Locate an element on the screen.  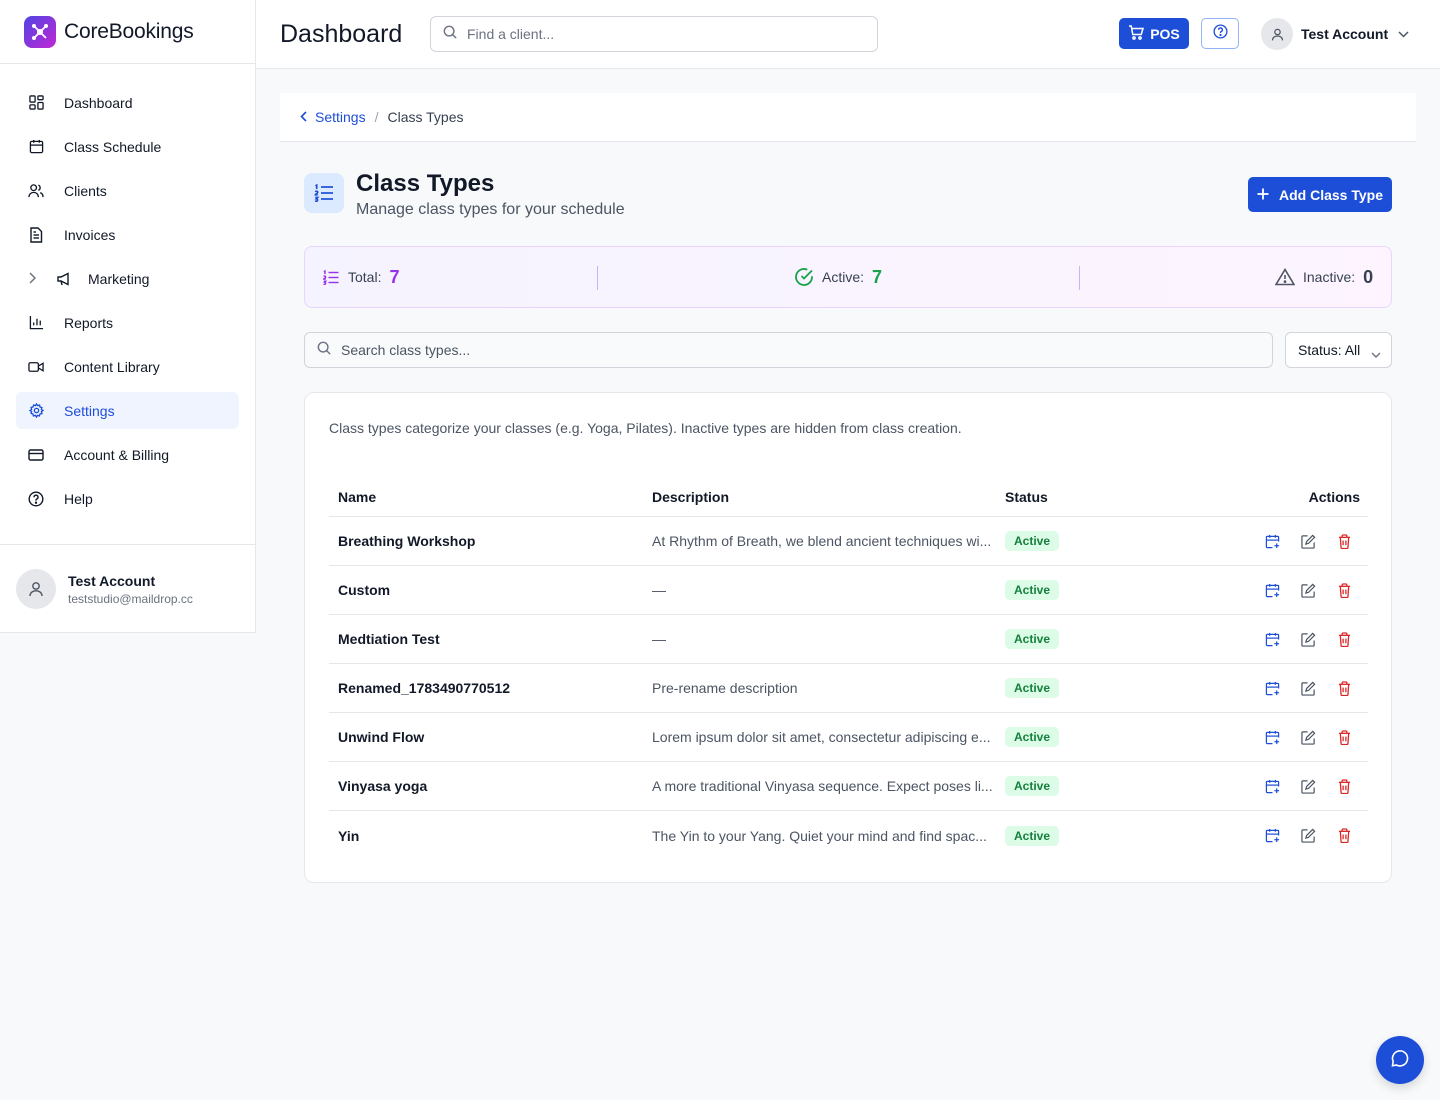
class-type-description: Pre-rename description is located at coordinates (725, 688).